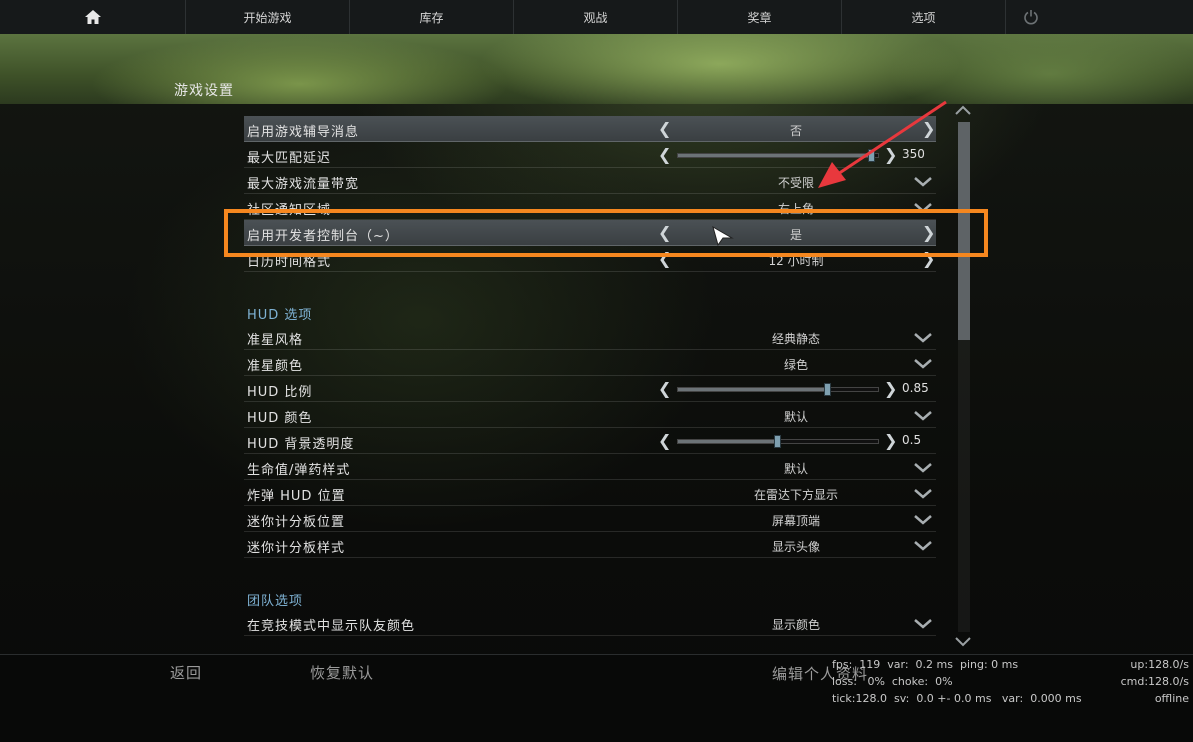 The width and height of the screenshot is (1193, 742). Describe the element at coordinates (331, 626) in the screenshot. I see `setting-label: 在竞技模式中显示队友颜色` at that location.